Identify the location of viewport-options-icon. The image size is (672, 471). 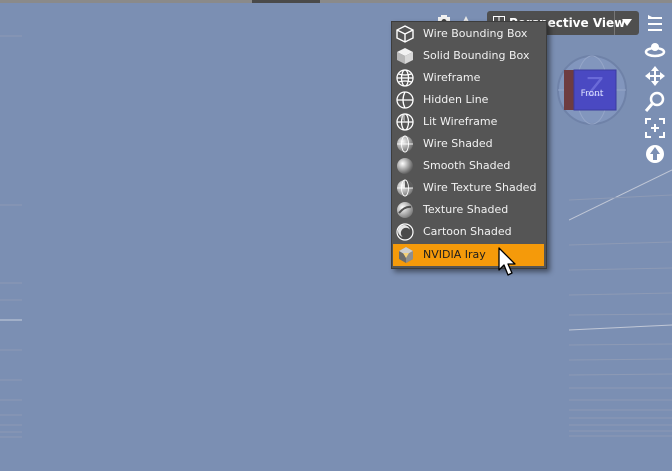
(655, 24).